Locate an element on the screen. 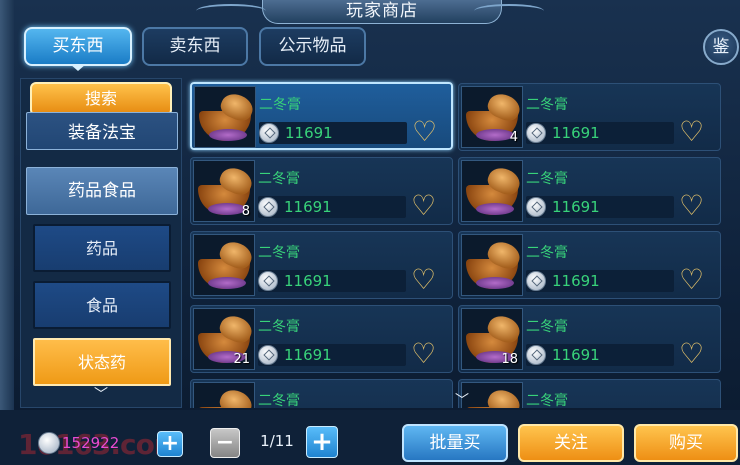  category-equipment: 装备法宝 is located at coordinates (102, 131).